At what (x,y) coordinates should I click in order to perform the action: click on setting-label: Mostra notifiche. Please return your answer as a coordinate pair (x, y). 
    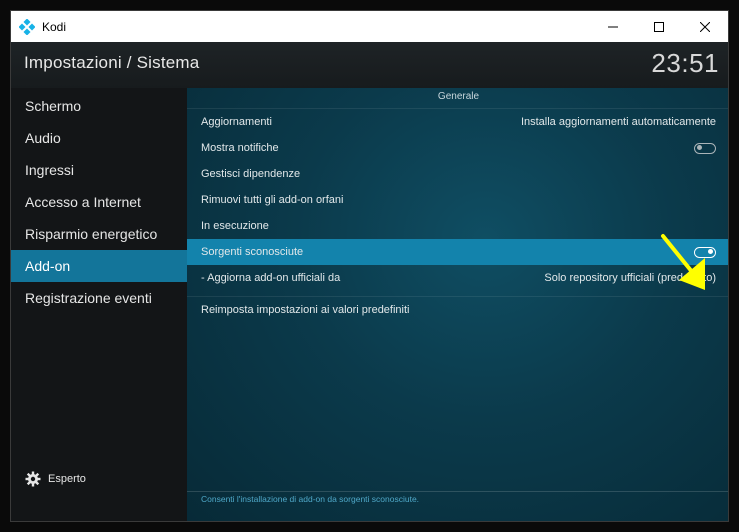
    Looking at the image, I should click on (240, 148).